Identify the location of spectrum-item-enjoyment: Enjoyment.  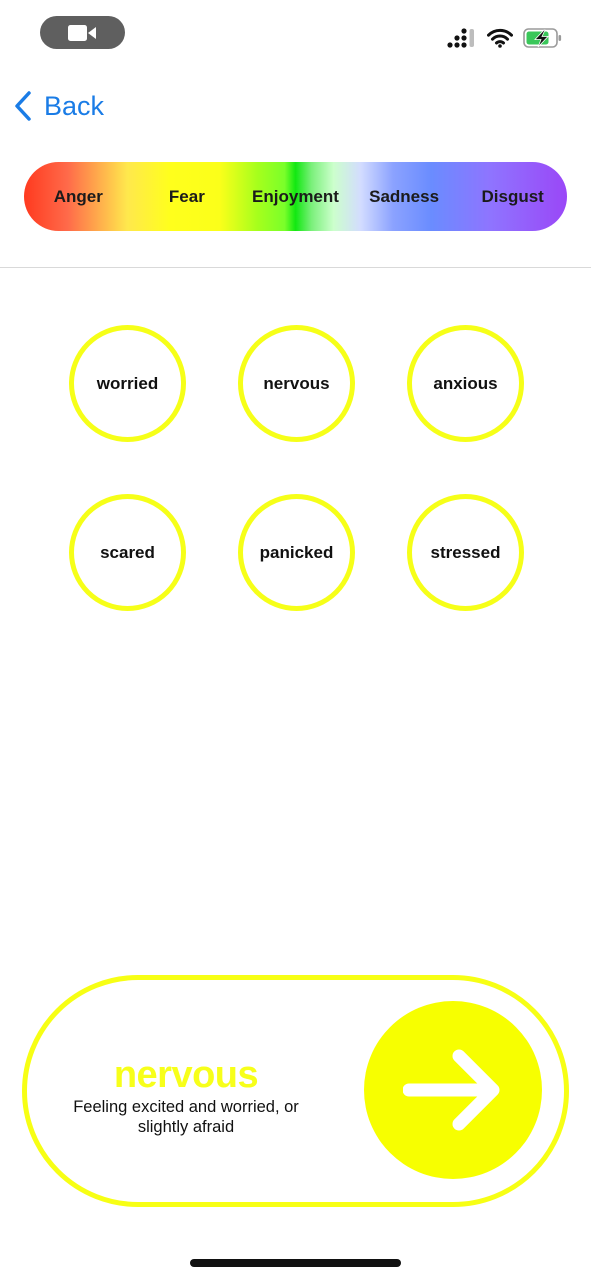
(295, 197).